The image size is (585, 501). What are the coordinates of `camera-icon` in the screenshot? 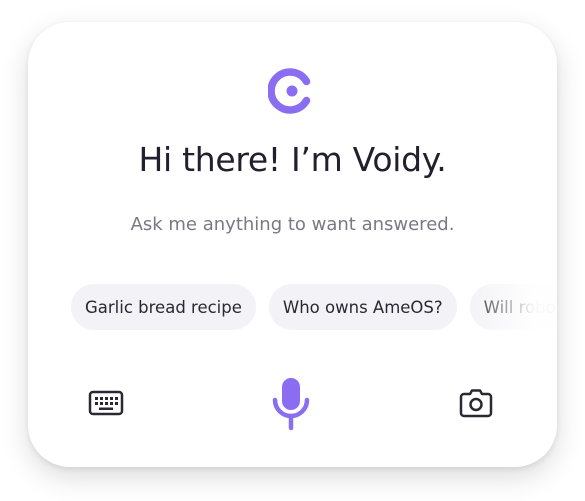 It's located at (476, 403).